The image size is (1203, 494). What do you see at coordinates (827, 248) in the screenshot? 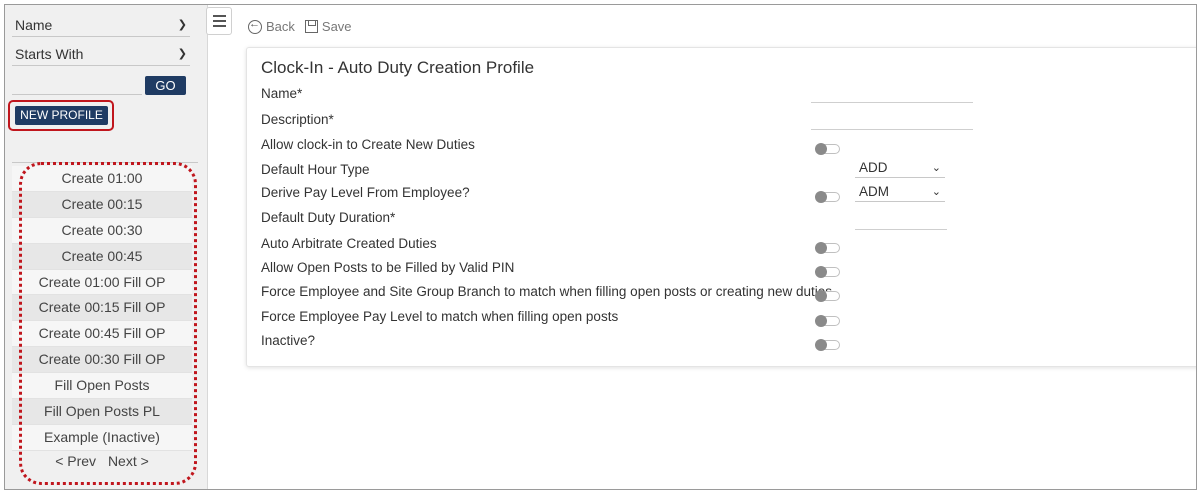
I see `auto-arbitrate-toggle` at bounding box center [827, 248].